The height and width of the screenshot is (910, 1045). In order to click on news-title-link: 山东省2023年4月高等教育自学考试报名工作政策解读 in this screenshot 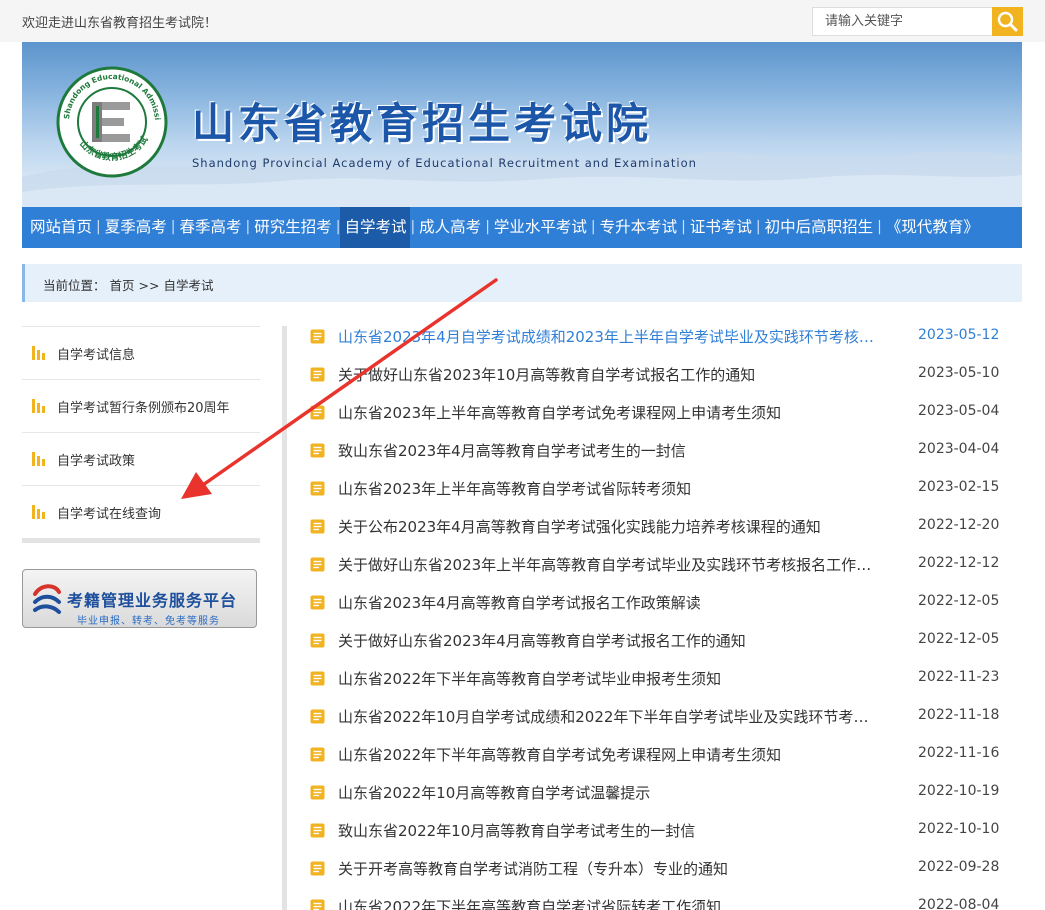, I will do `click(519, 602)`.